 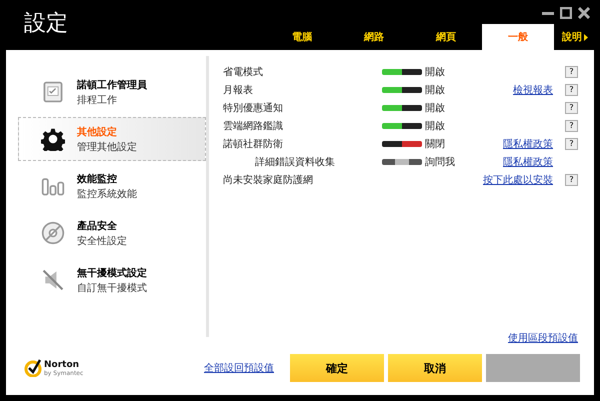 What do you see at coordinates (97, 225) in the screenshot?
I see `item-title: 產品安全` at bounding box center [97, 225].